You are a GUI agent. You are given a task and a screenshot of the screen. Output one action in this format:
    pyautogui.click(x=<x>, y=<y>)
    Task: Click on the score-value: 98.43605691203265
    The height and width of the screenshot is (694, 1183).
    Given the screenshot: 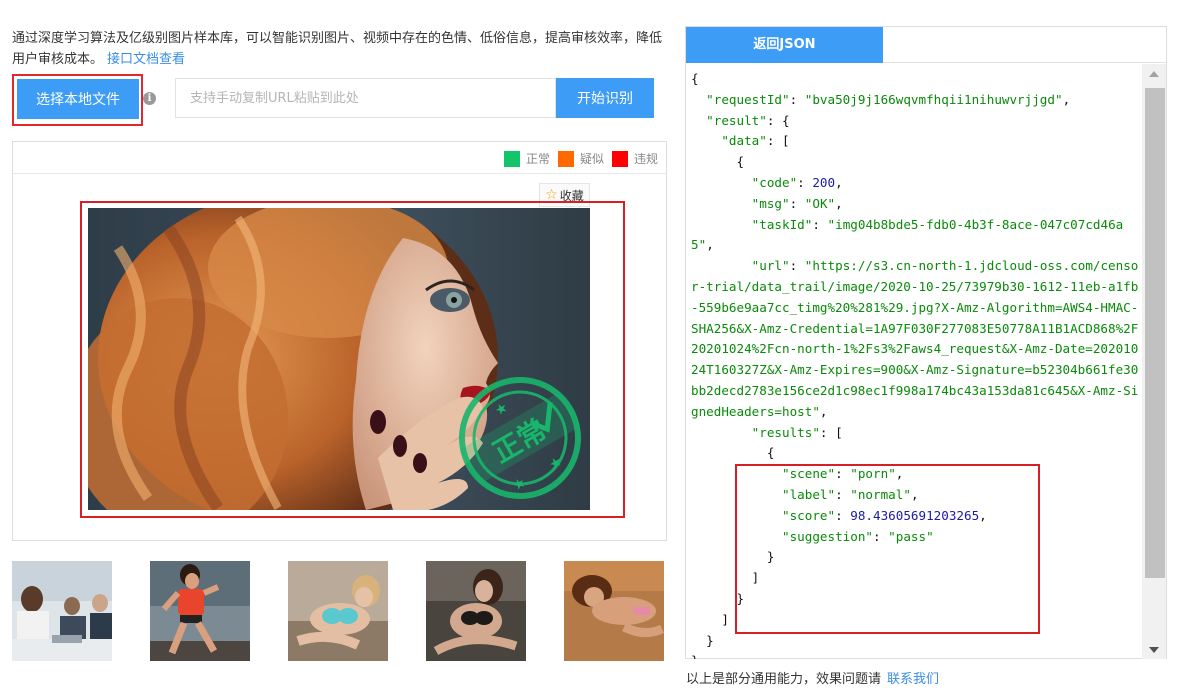 What is the action you would take?
    pyautogui.click(x=915, y=515)
    